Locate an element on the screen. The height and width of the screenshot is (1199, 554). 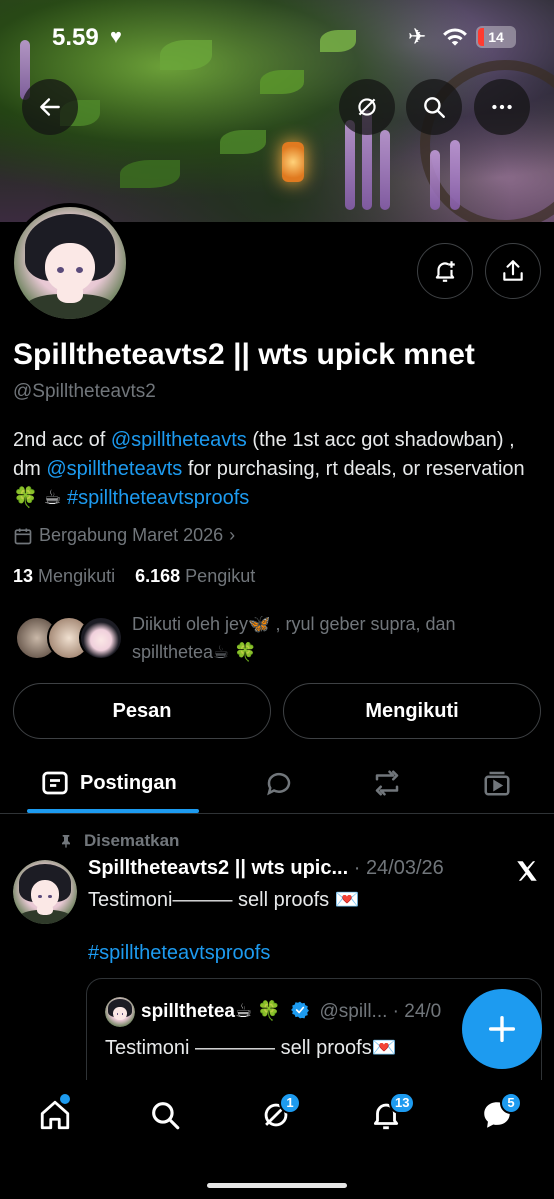
tab-media is located at coordinates (497, 783).